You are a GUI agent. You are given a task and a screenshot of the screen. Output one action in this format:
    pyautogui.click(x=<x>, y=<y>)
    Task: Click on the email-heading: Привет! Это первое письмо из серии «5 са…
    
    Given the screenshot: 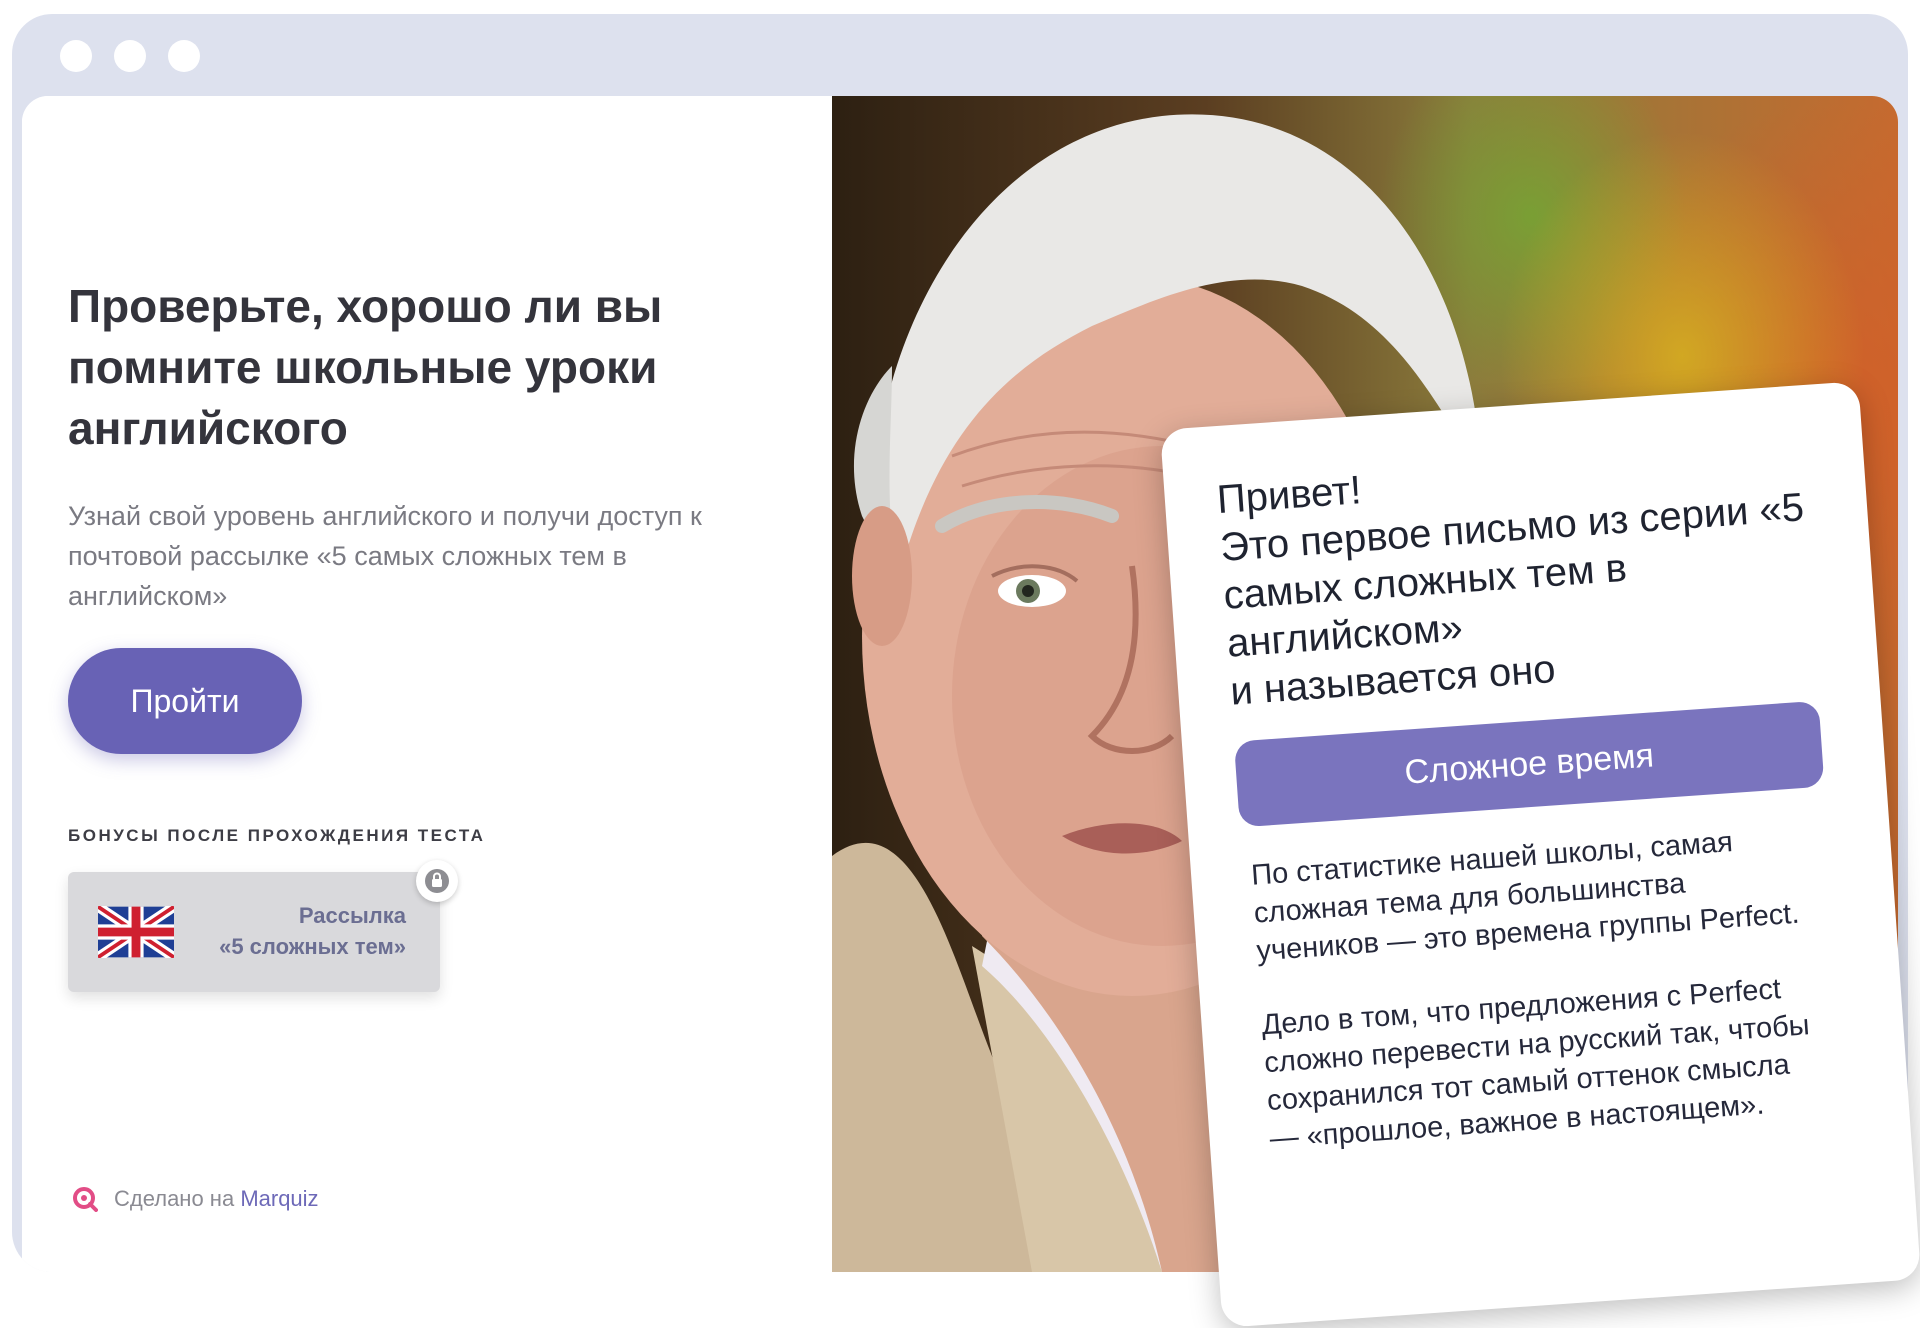 What is the action you would take?
    pyautogui.click(x=1510, y=591)
    